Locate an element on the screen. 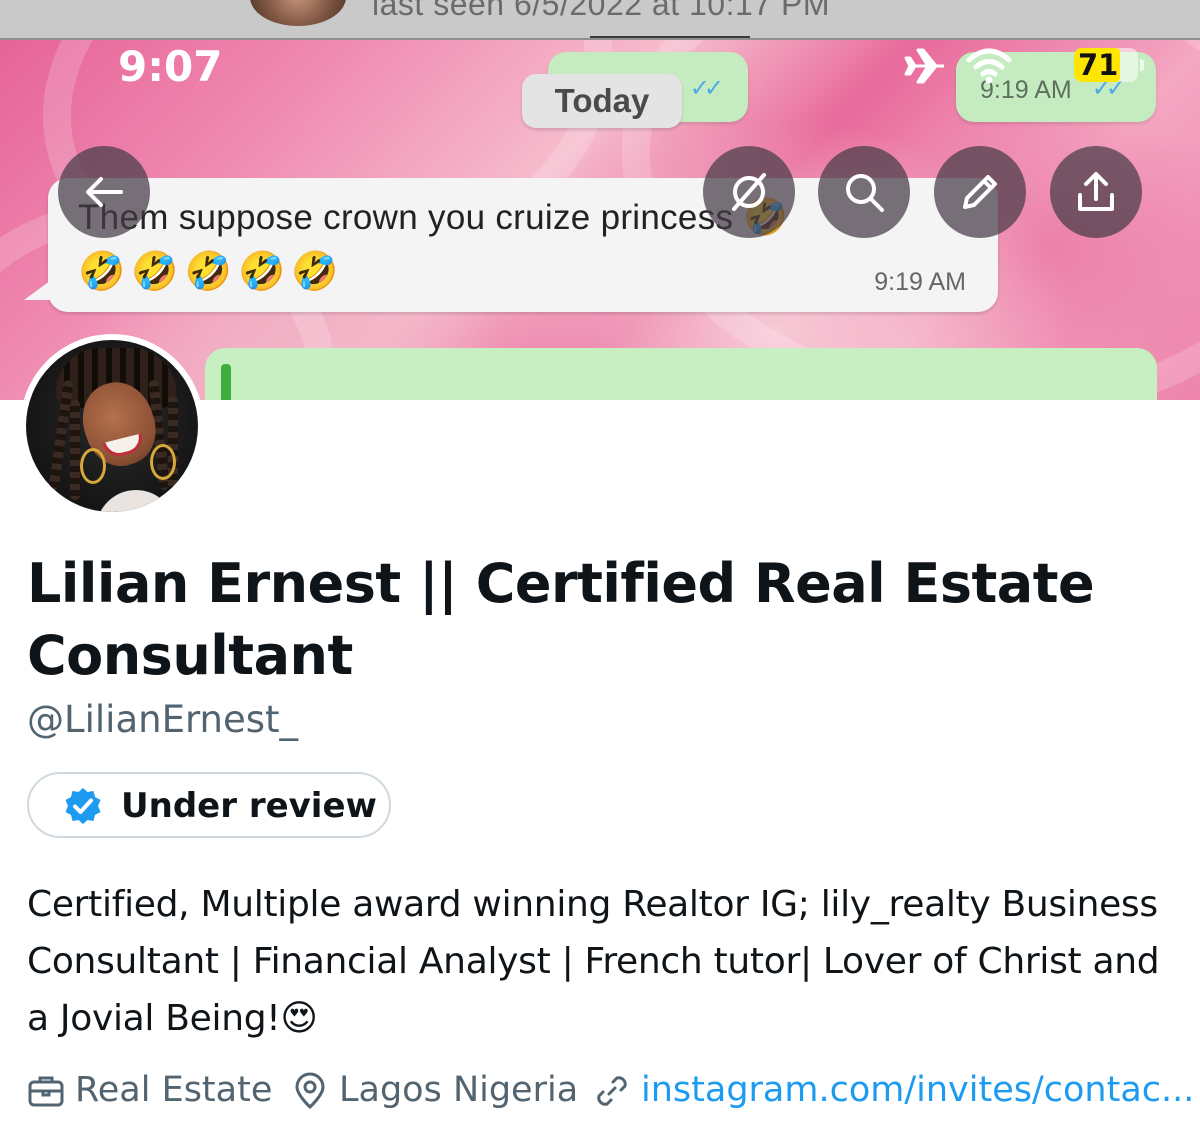  verification-status-label: Under review is located at coordinates (249, 806).